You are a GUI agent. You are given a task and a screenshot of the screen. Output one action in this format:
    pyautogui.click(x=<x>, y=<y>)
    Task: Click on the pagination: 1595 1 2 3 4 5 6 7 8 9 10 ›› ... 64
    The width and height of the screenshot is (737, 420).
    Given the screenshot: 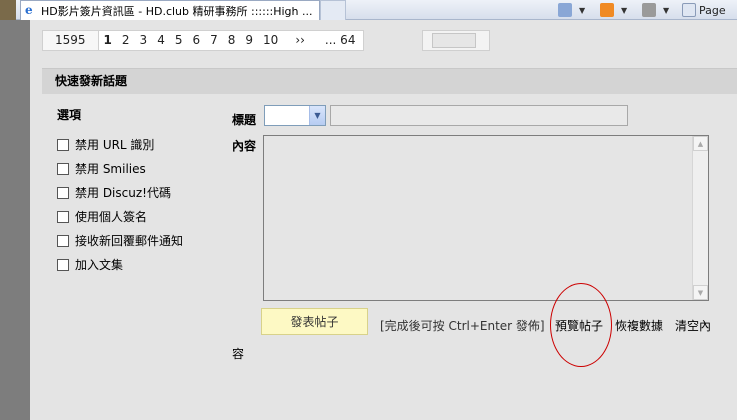 What is the action you would take?
    pyautogui.click(x=203, y=40)
    